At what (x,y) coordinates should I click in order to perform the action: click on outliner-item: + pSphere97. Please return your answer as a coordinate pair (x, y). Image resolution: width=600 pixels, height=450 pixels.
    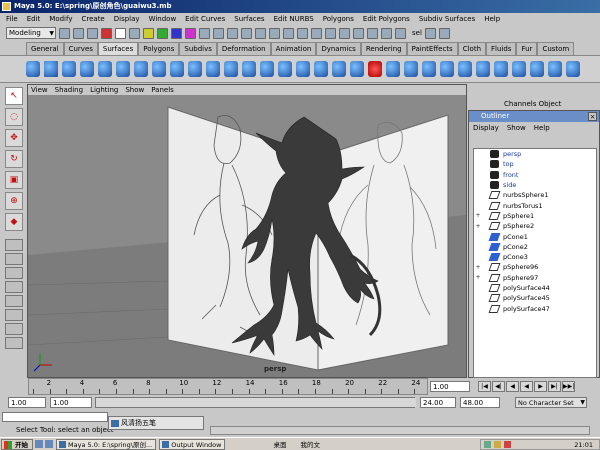
    Looking at the image, I should click on (535, 278).